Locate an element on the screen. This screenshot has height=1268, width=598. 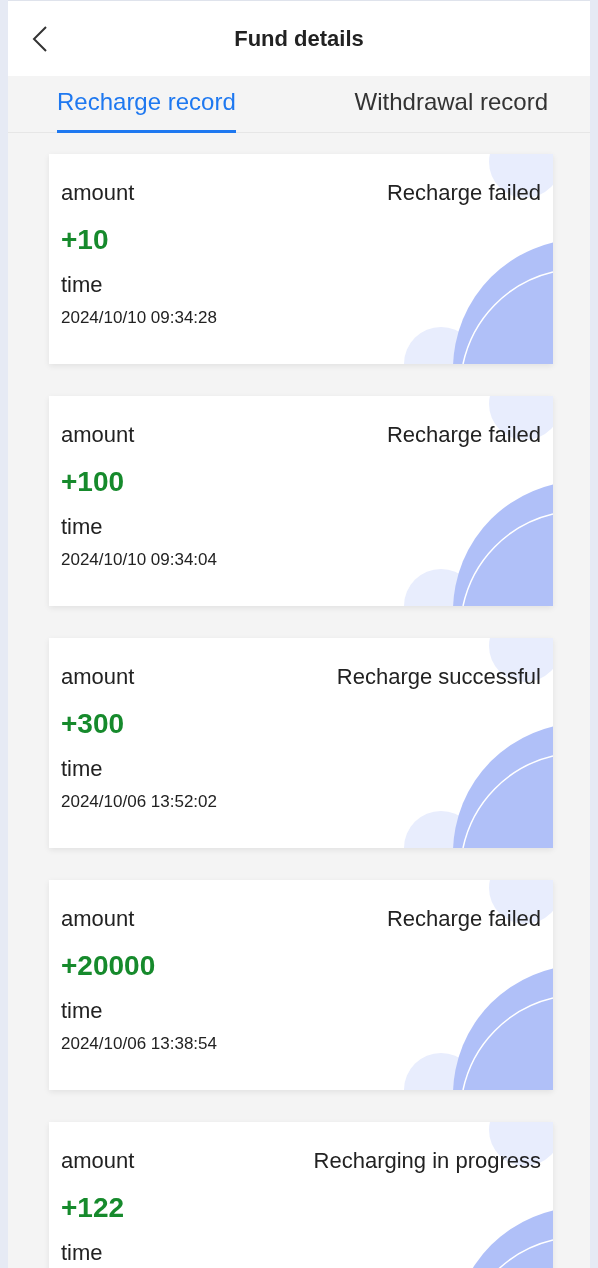
time-value: 2024/10/10 09:34:28 is located at coordinates (139, 318).